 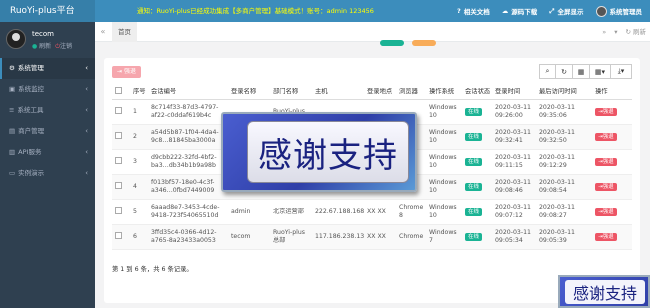 I want to click on refresh-tab-button: ↻ 刷新, so click(x=635, y=32).